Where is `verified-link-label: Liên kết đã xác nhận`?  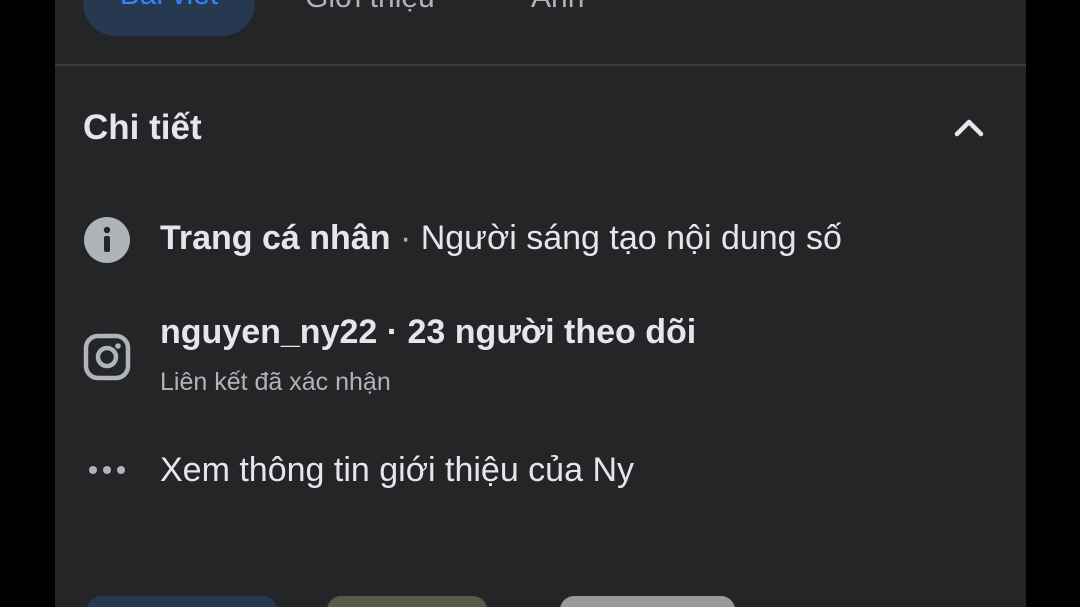 verified-link-label: Liên kết đã xác nhận is located at coordinates (275, 382).